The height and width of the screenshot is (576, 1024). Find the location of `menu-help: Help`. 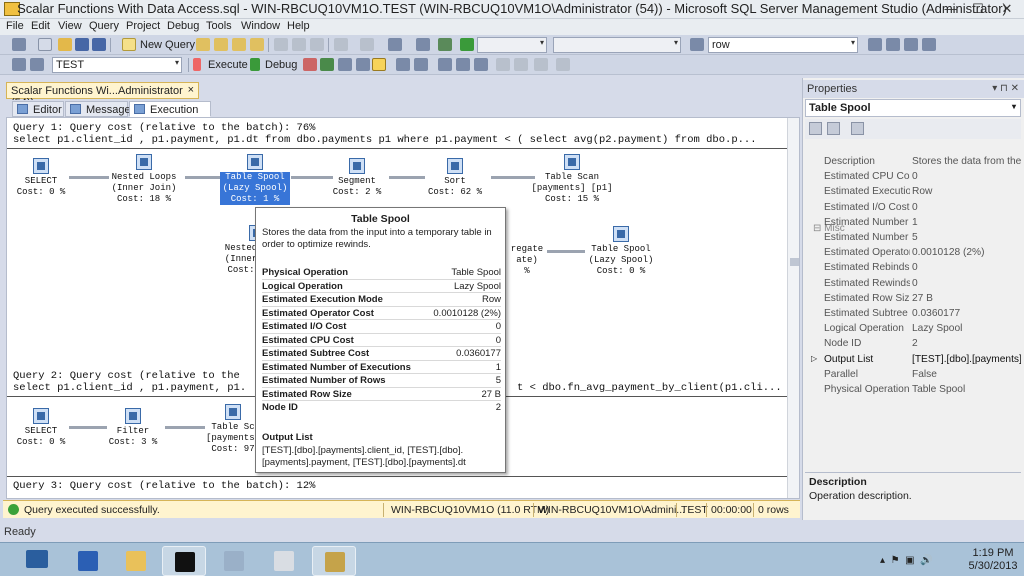

menu-help: Help is located at coordinates (298, 26).